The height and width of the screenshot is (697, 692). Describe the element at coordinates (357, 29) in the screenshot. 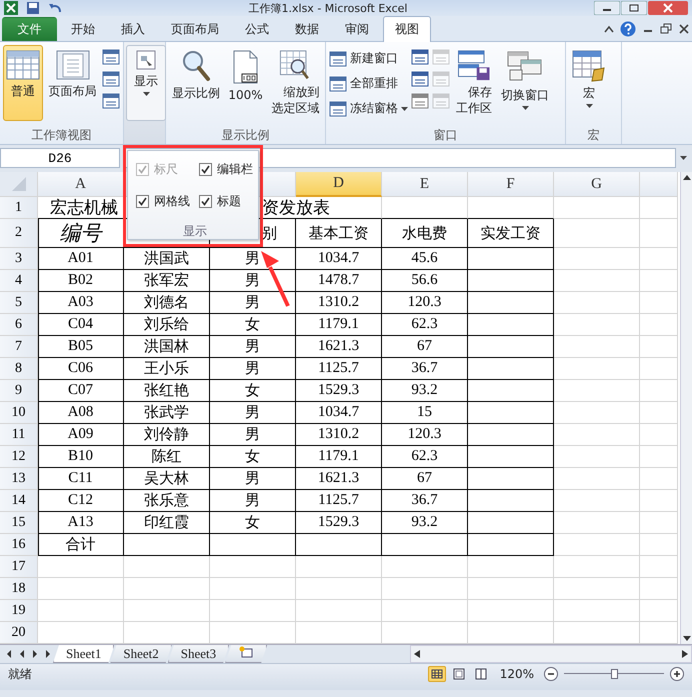

I see `ribbon-tab: 审阅` at that location.